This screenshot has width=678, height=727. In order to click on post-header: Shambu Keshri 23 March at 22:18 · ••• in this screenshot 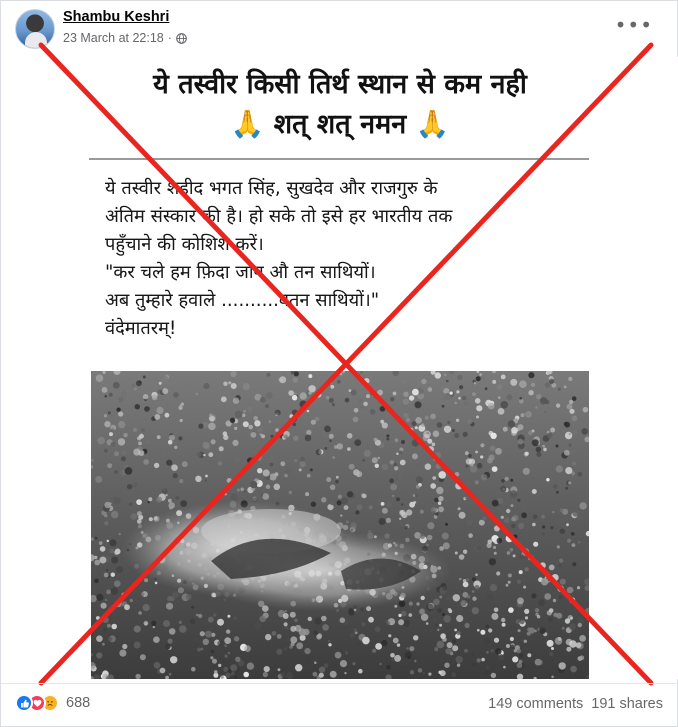, I will do `click(339, 29)`.